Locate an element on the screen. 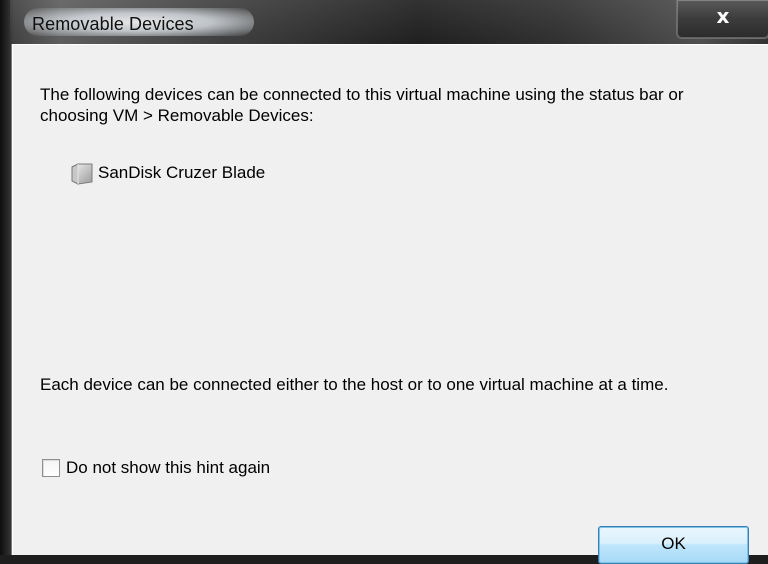  hint-checkbox is located at coordinates (51, 468).